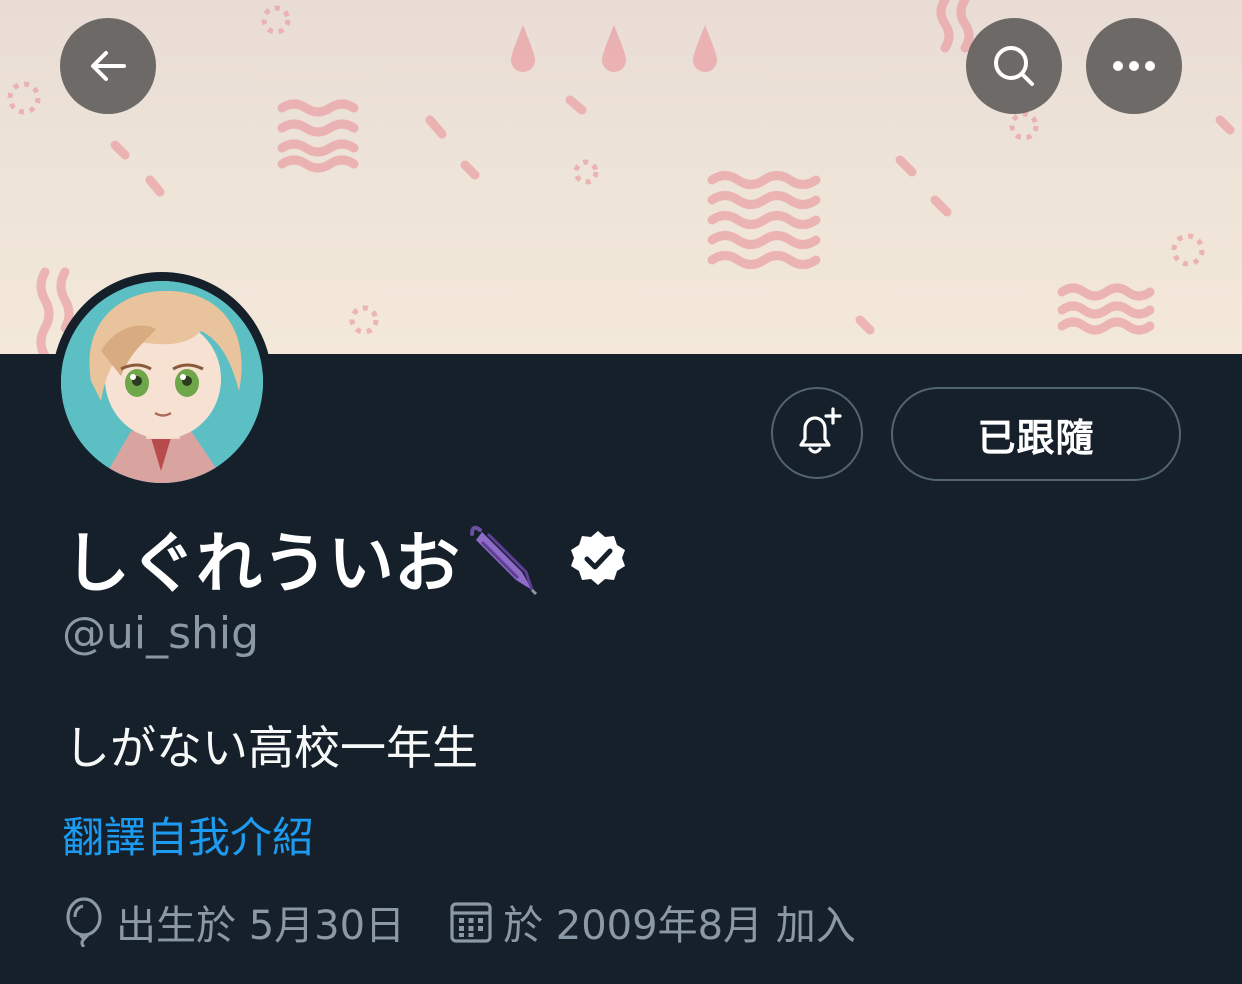  What do you see at coordinates (161, 633) in the screenshot?
I see `handle: @ui_shig` at bounding box center [161, 633].